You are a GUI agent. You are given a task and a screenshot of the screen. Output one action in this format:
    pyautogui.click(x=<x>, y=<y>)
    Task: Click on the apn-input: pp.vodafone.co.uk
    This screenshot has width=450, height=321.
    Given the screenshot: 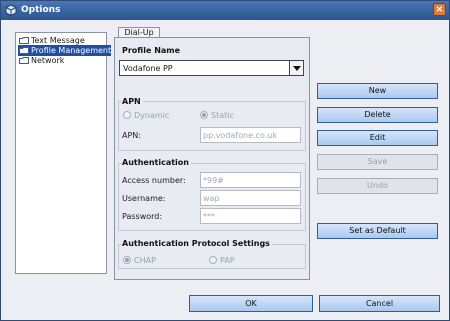 What is the action you would take?
    pyautogui.click(x=250, y=135)
    